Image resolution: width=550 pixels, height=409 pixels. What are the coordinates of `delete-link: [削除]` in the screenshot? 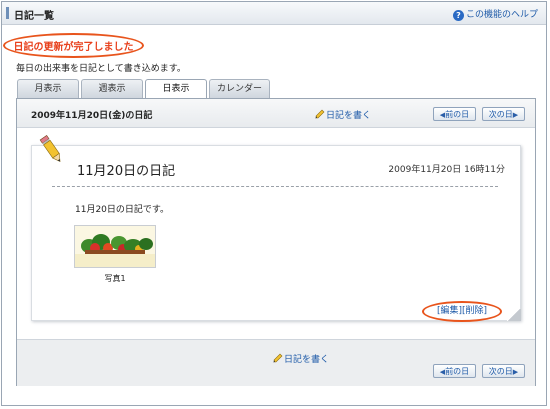 It's located at (474, 311).